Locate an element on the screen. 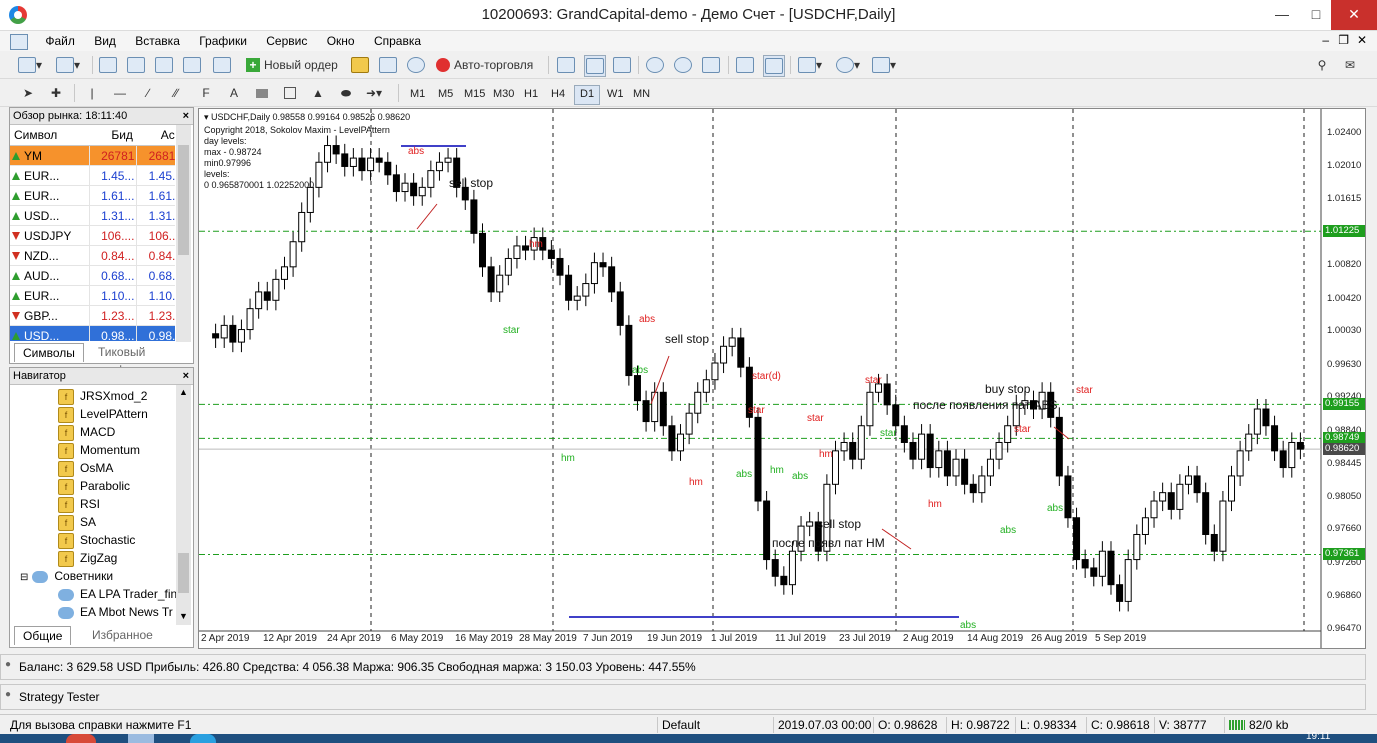 The image size is (1377, 743). tile-windows-button is located at coordinates (711, 65).